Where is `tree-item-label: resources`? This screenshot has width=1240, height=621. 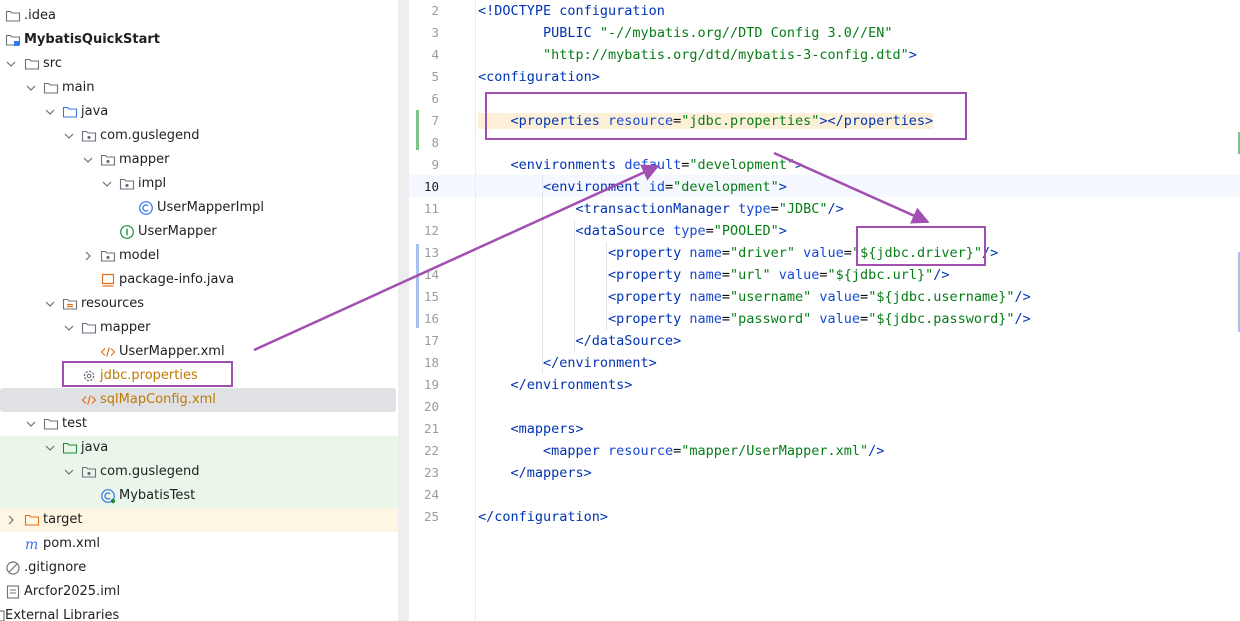 tree-item-label: resources is located at coordinates (113, 303).